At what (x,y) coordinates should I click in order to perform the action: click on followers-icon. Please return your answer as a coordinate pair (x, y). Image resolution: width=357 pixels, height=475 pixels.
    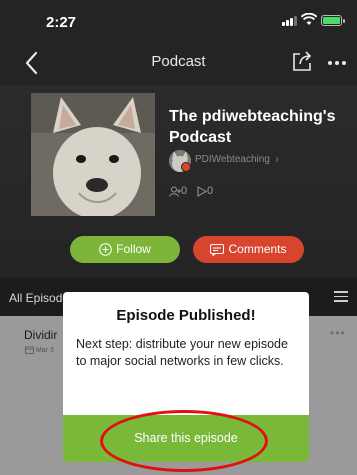
    Looking at the image, I should click on (175, 191).